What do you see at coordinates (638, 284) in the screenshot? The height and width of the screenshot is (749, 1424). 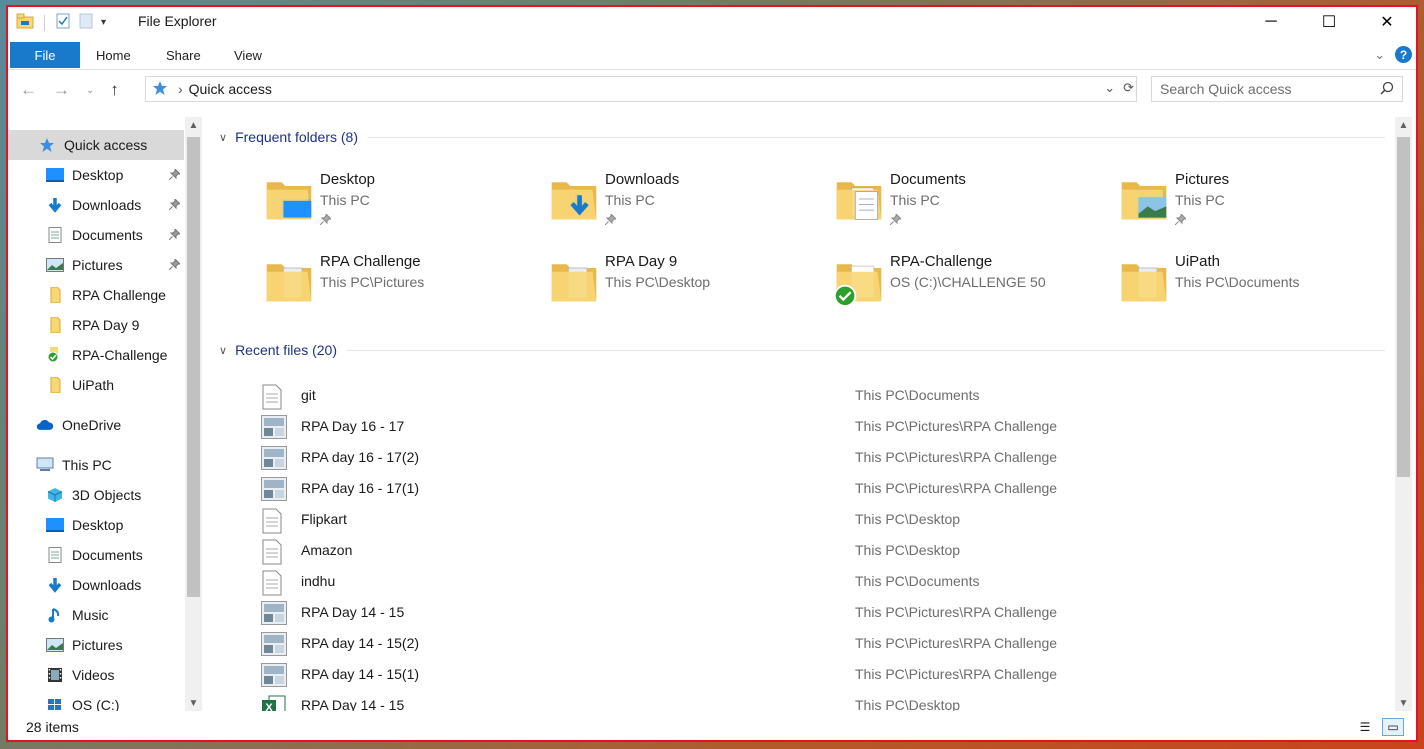 I see `folder-tile: RPA Day 9 This PC\Desktop` at bounding box center [638, 284].